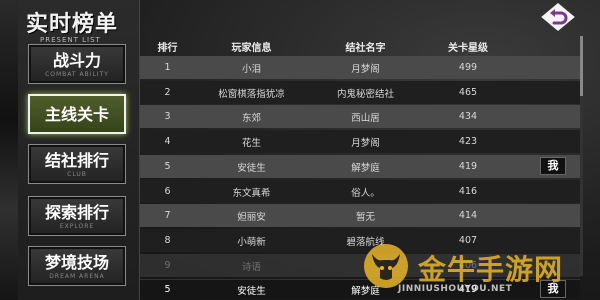  I want to click on back-button, so click(558, 17).